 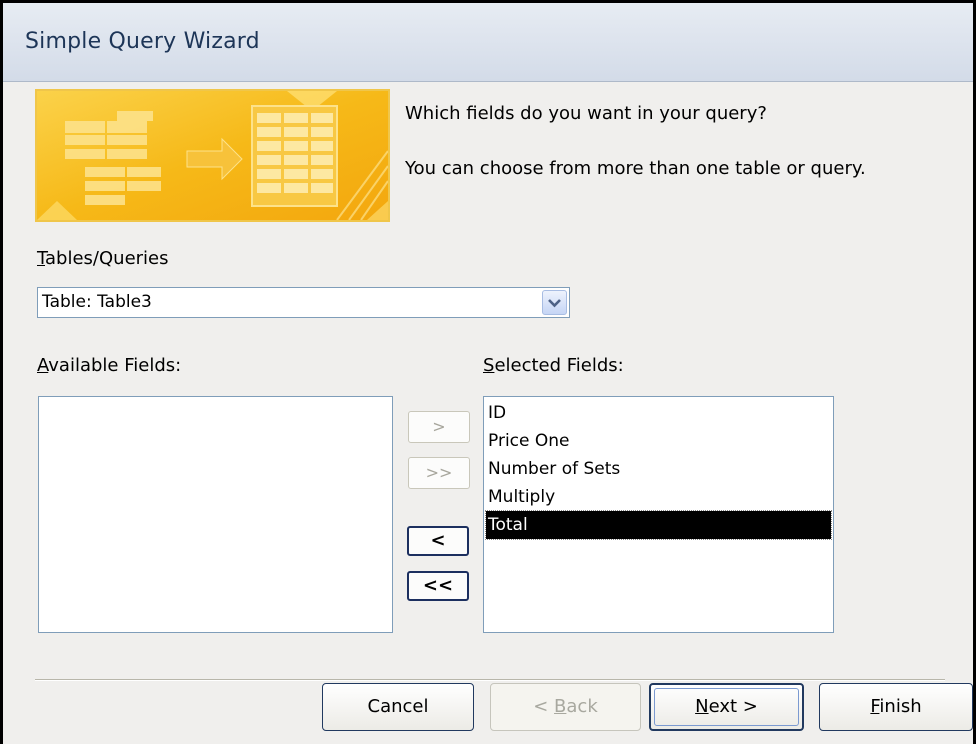 I want to click on selected-fields-label-text: elected Fields:, so click(x=559, y=365).